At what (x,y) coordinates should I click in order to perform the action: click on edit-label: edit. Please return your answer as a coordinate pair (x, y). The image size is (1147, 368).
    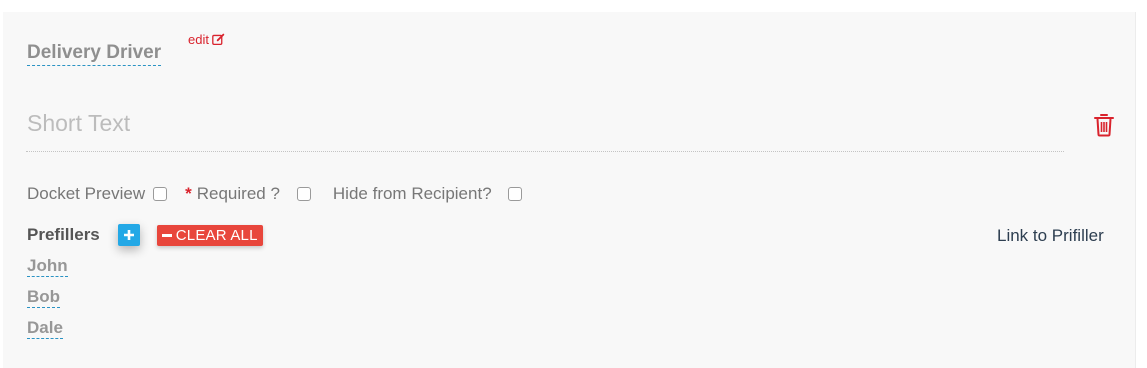
    Looking at the image, I should click on (198, 39).